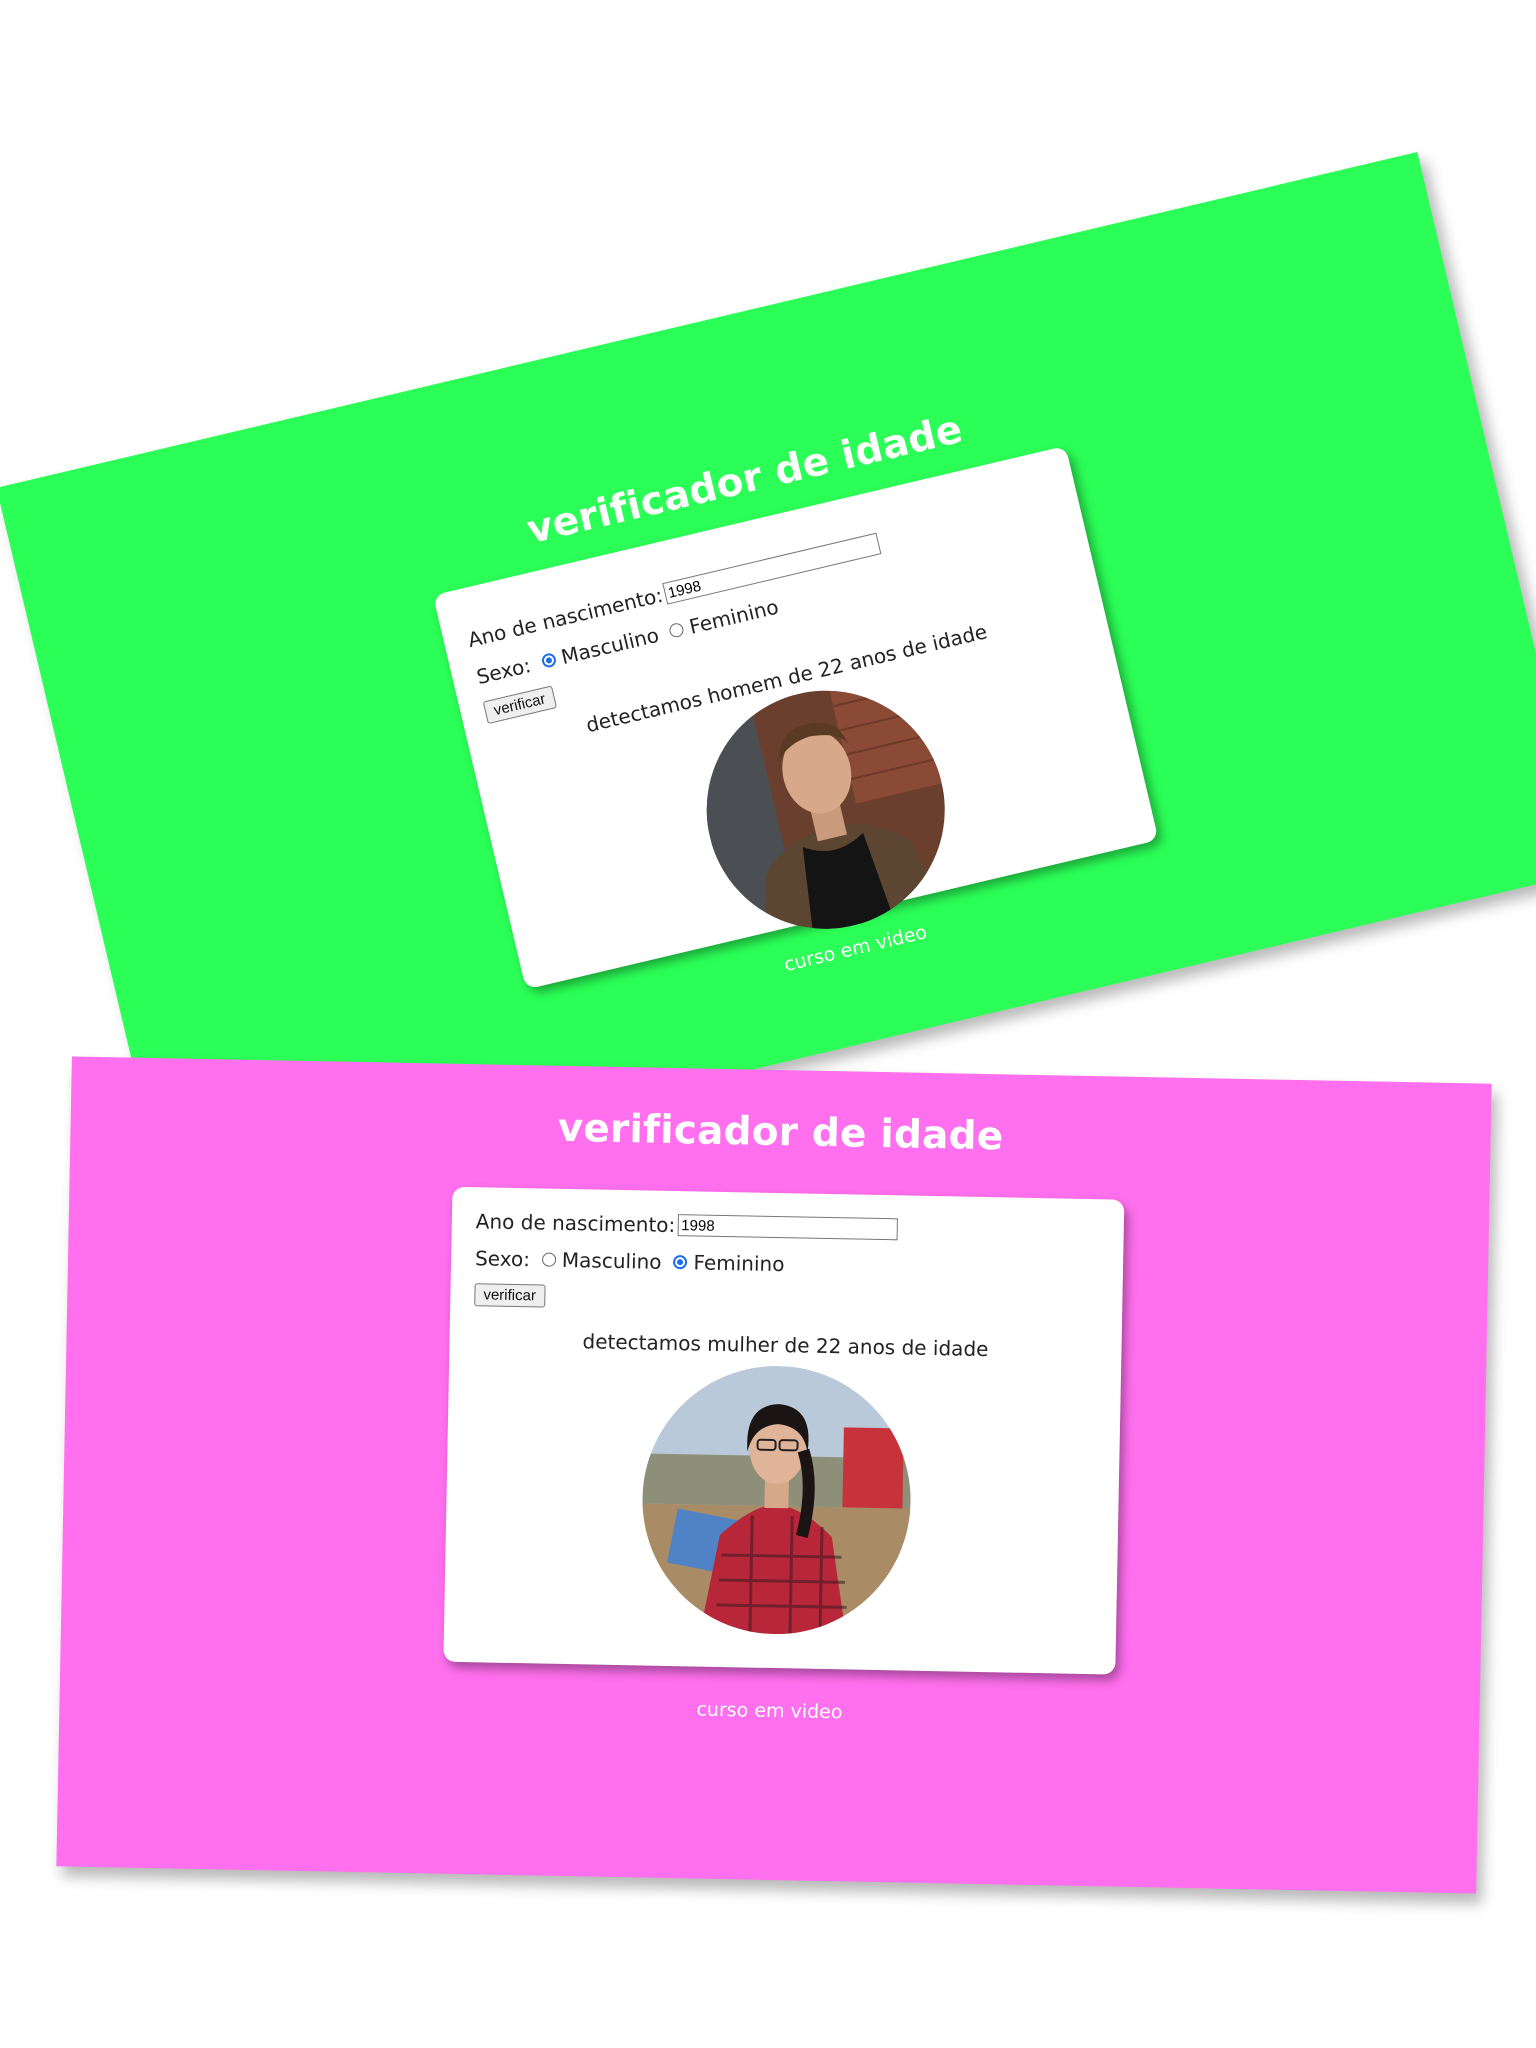 The width and height of the screenshot is (1536, 2048). I want to click on woman-photo-svg, so click(776, 1500).